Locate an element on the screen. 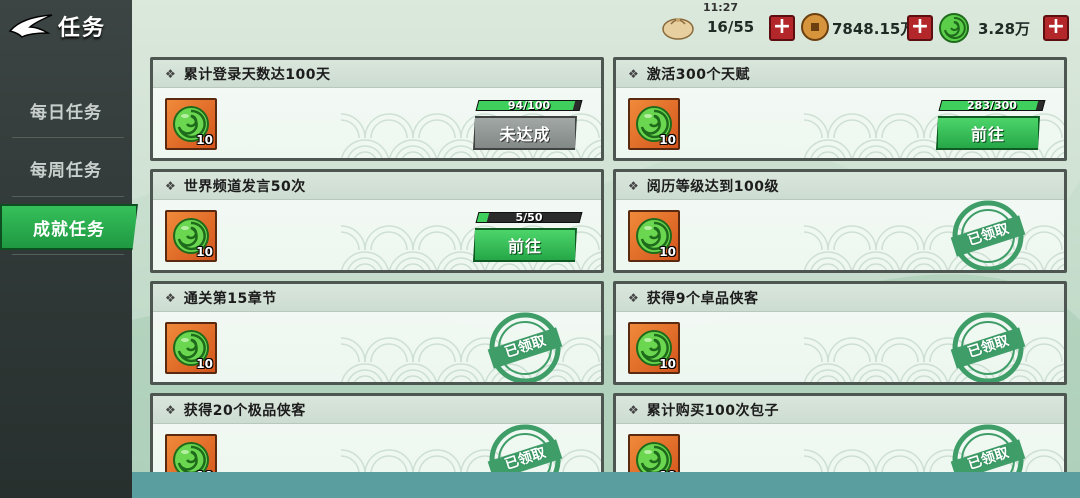 Image resolution: width=1080 pixels, height=498 pixels. task-progress-text: 5/50 is located at coordinates (529, 217).